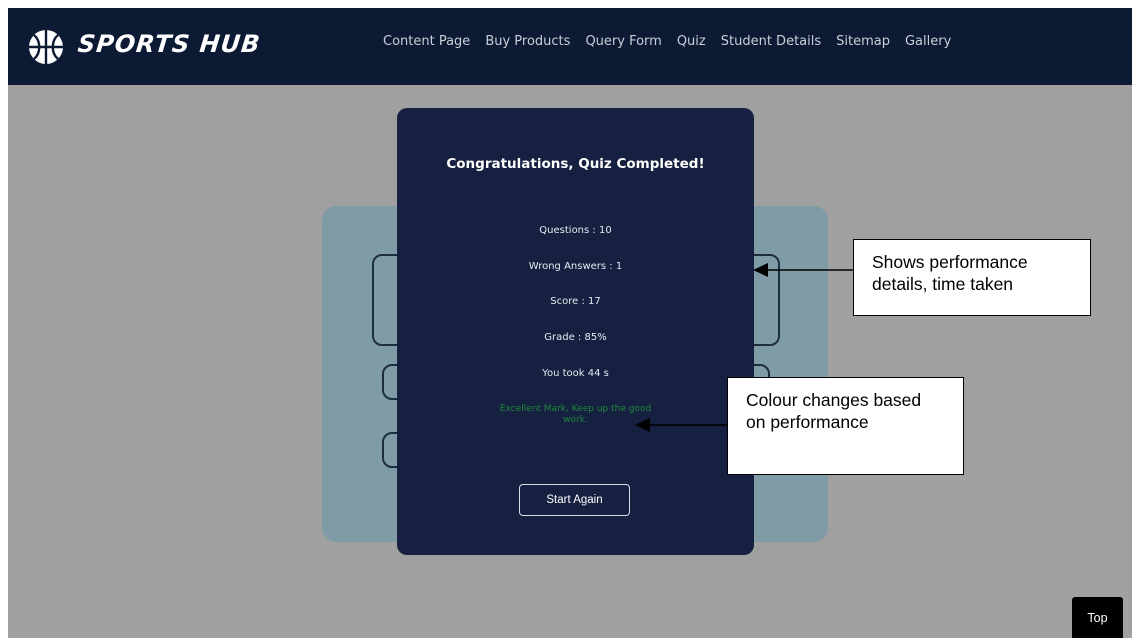 Image resolution: width=1137 pixels, height=638 pixels. Describe the element at coordinates (575, 337) in the screenshot. I see `grade-value: Grade : 85%` at that location.